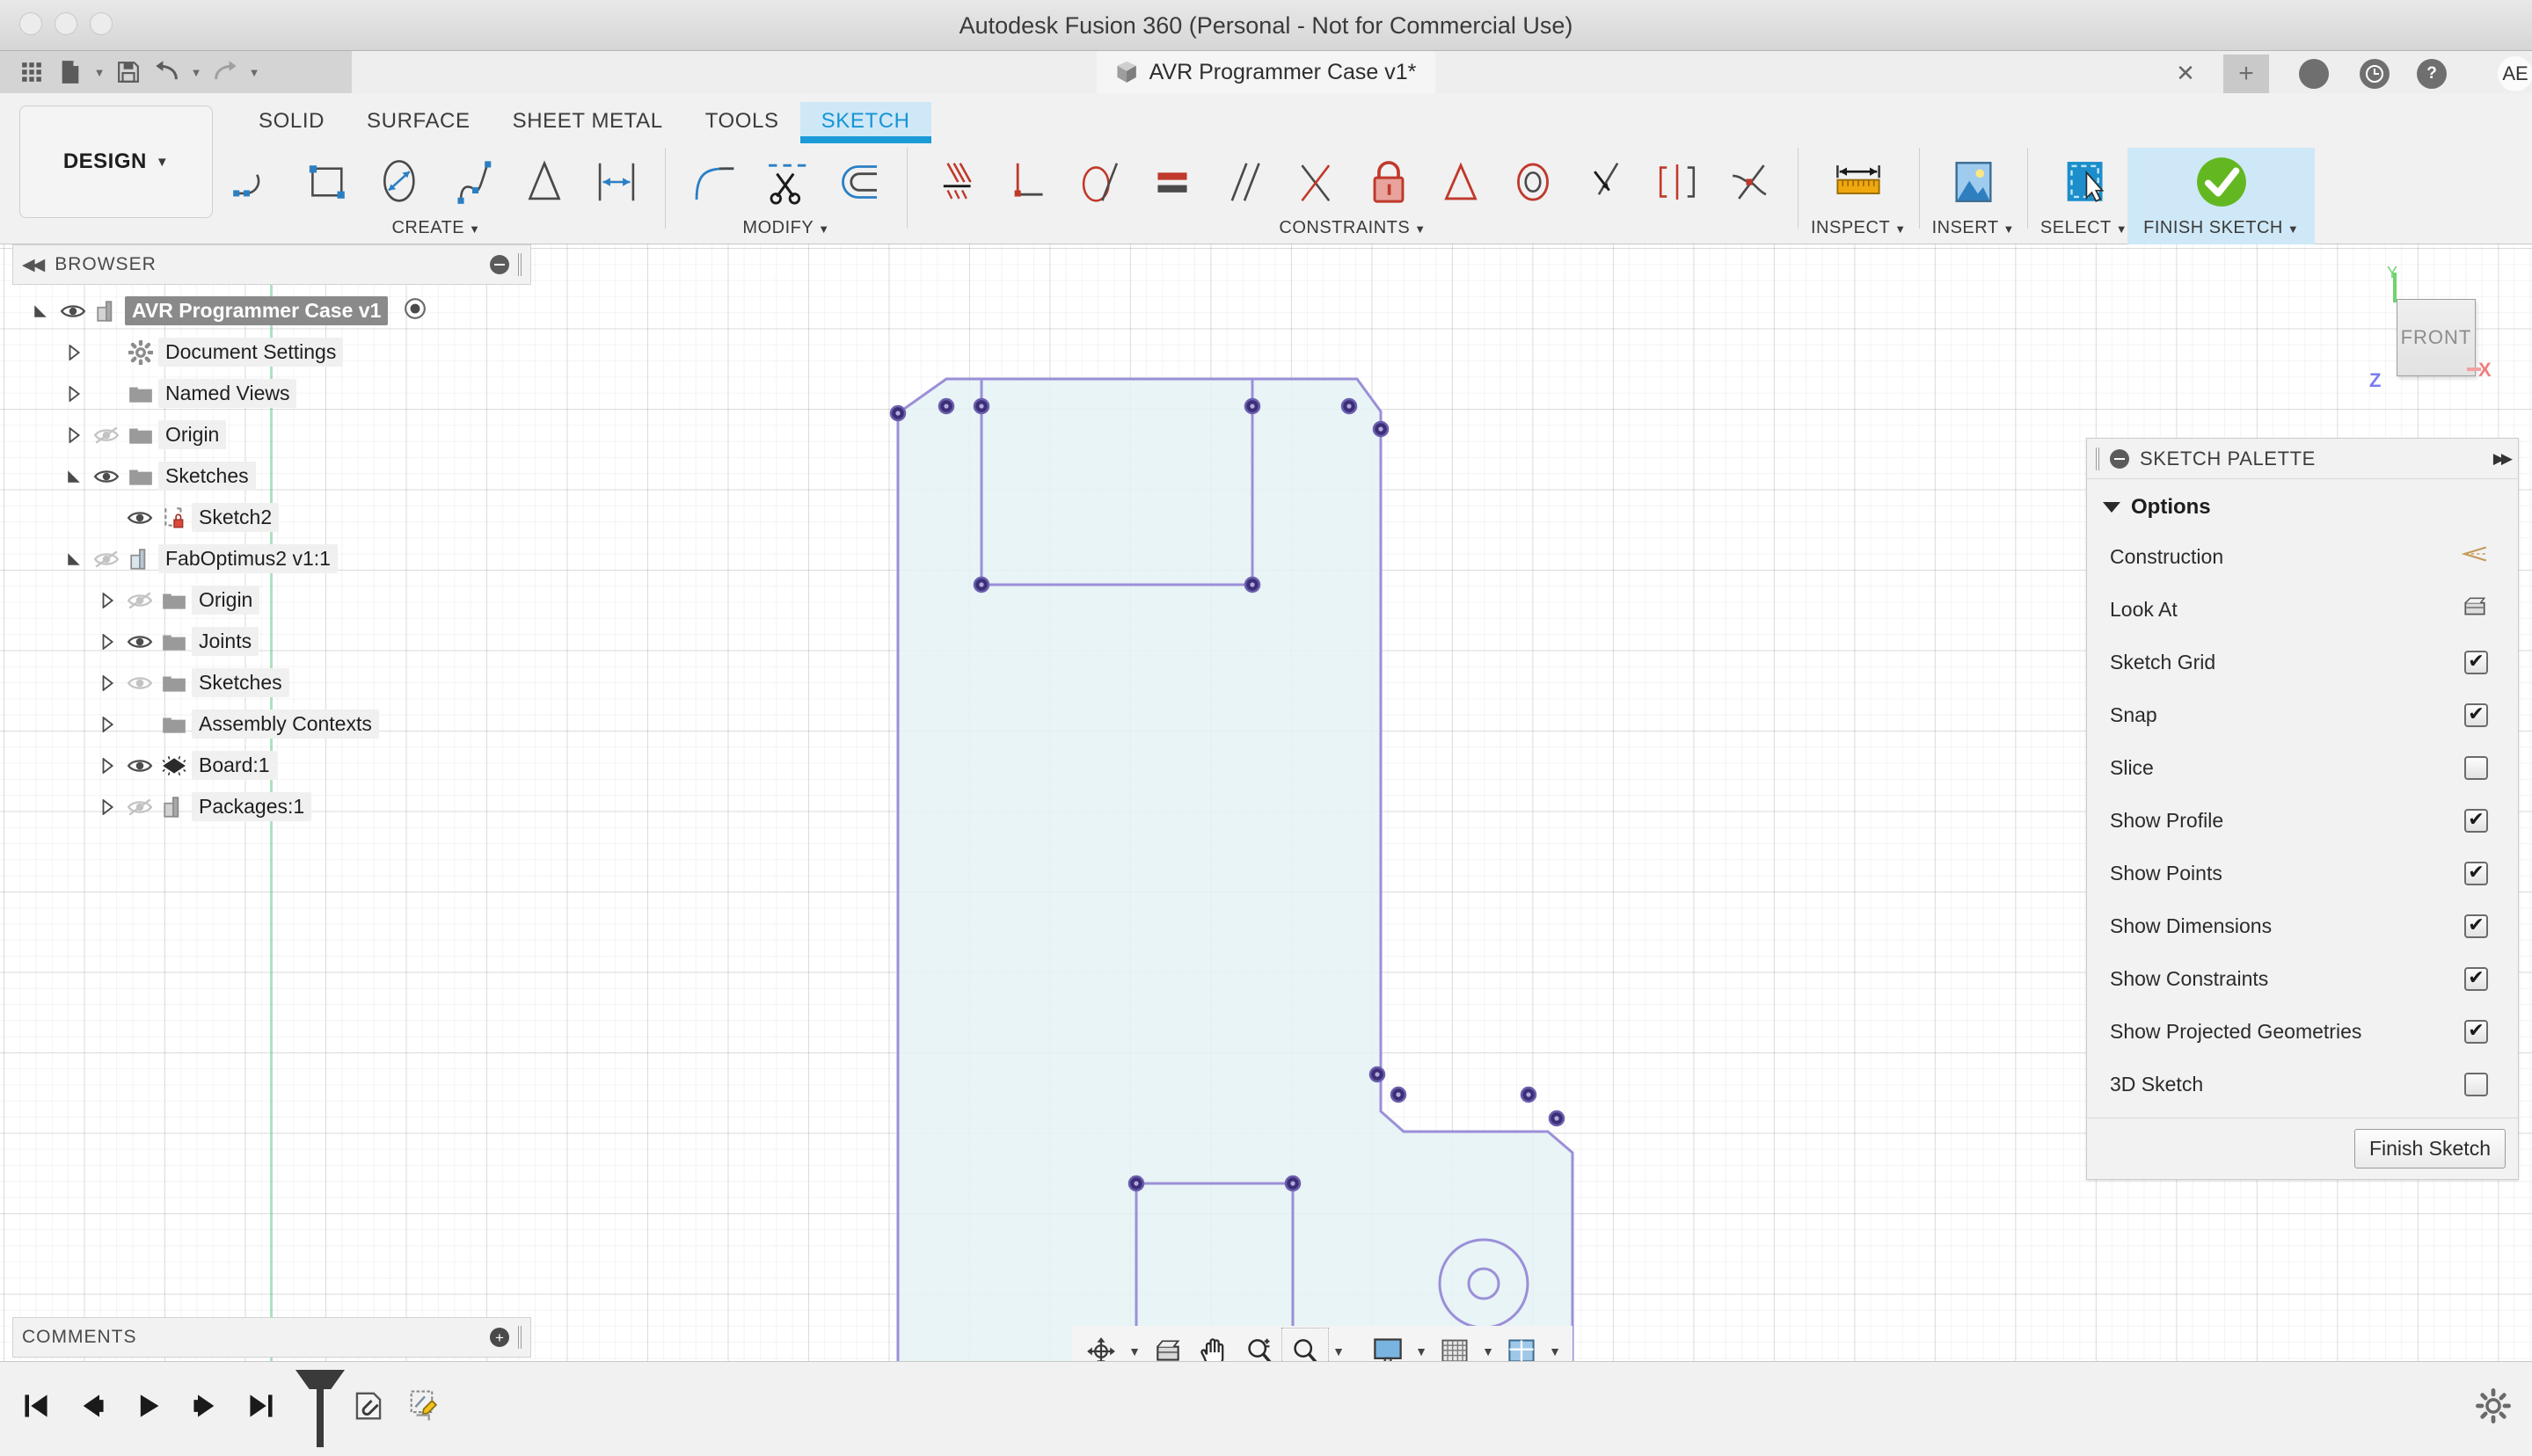 This screenshot has height=1456, width=2532. I want to click on browser-header: ◀◀ BROWSER, so click(271, 264).